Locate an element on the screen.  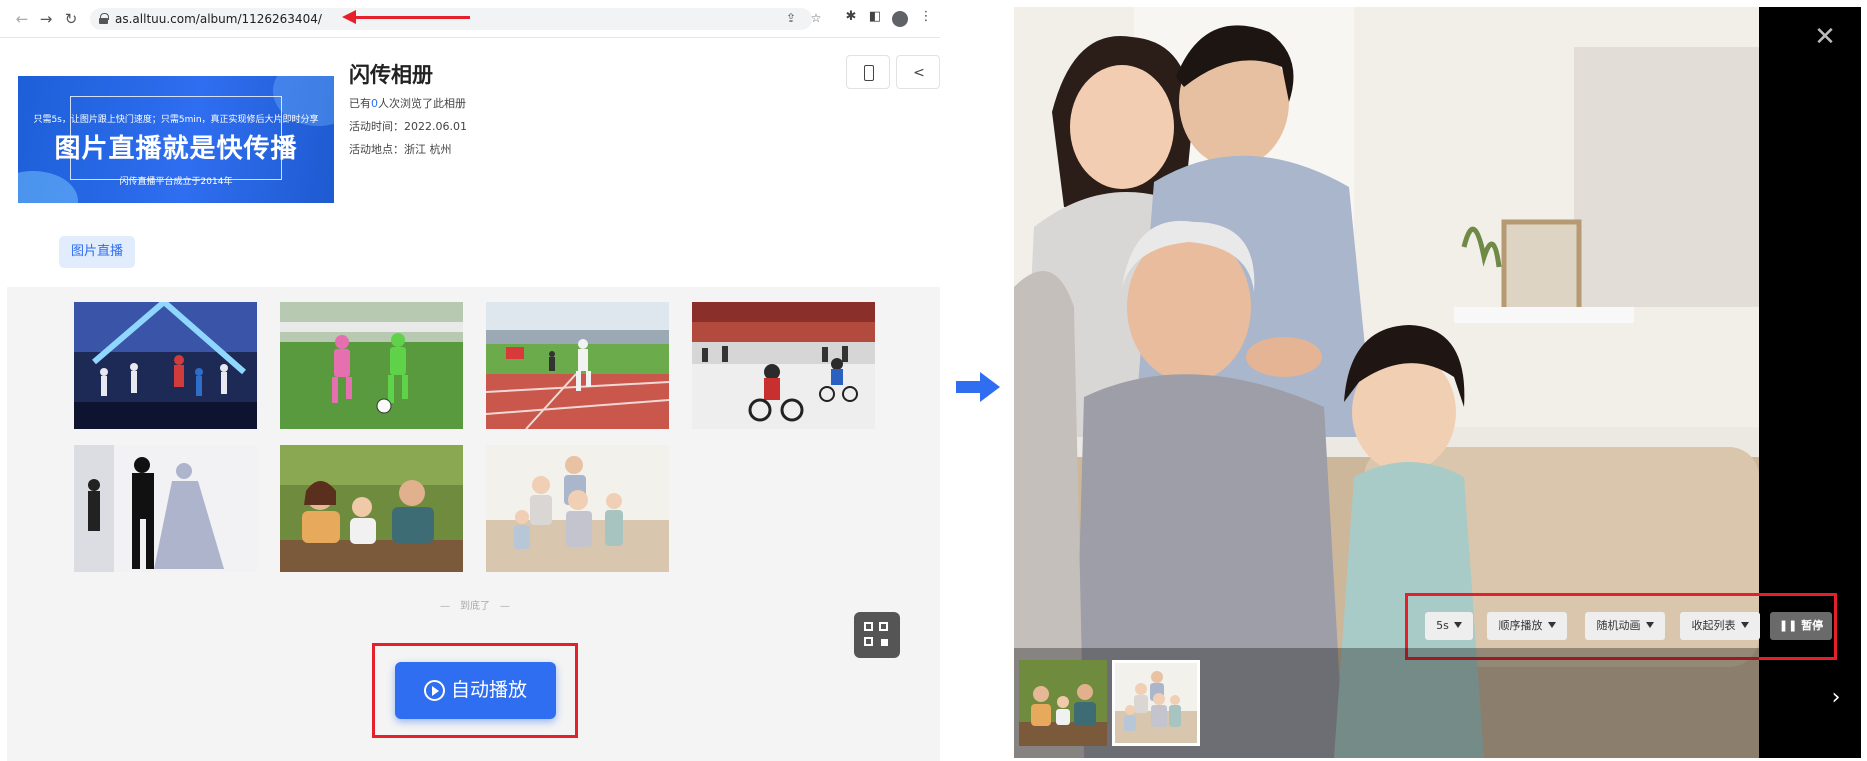
menu-kebab-icon: ⋮ is located at coordinates (926, 16).